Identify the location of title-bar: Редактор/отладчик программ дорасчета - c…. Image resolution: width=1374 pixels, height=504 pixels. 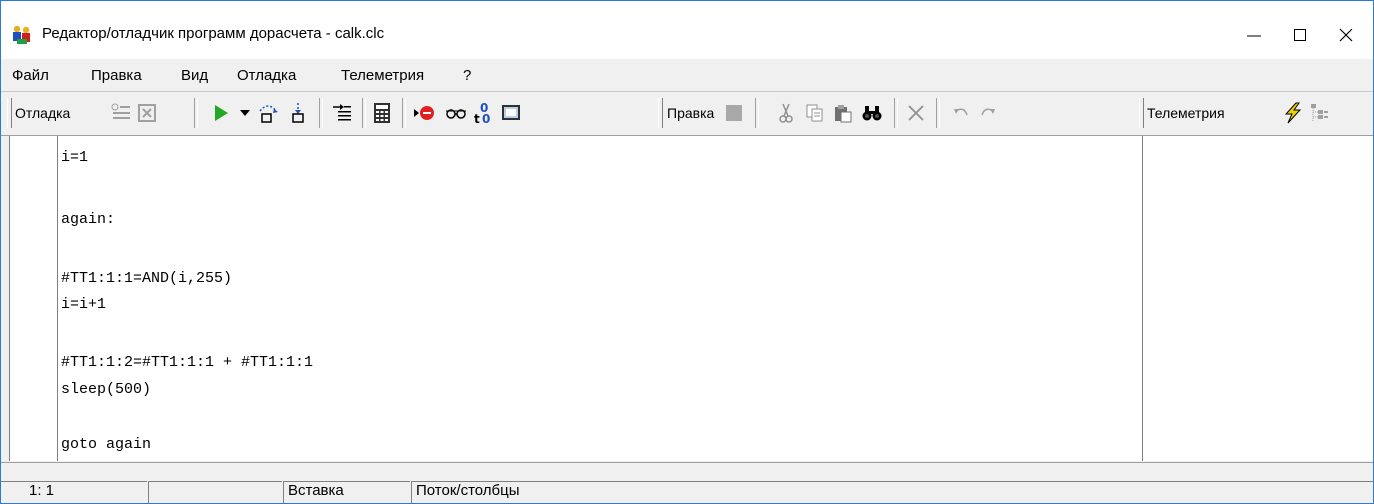
(687, 30).